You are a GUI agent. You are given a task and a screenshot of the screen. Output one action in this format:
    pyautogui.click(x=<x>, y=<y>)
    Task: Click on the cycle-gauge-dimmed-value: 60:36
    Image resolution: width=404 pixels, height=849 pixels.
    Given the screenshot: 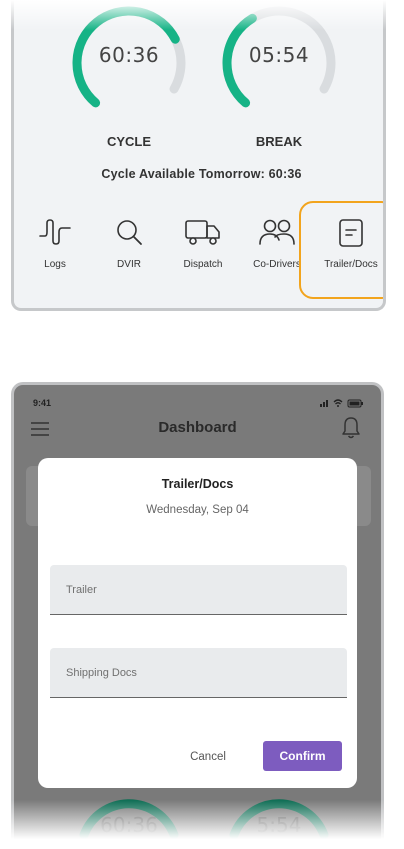 What is the action you would take?
    pyautogui.click(x=129, y=825)
    